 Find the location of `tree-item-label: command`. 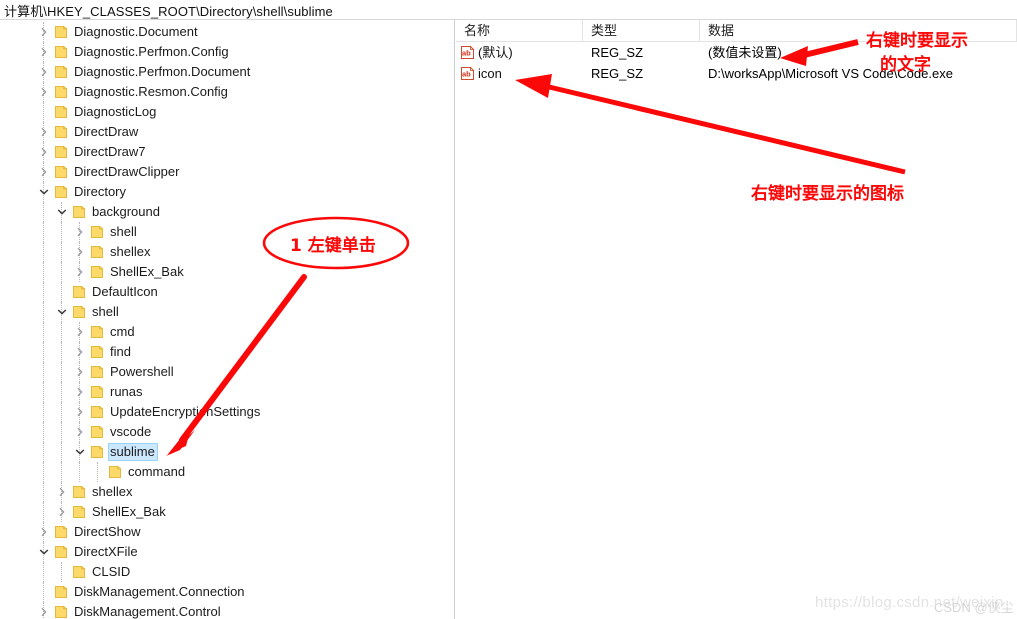

tree-item-label: command is located at coordinates (157, 471).